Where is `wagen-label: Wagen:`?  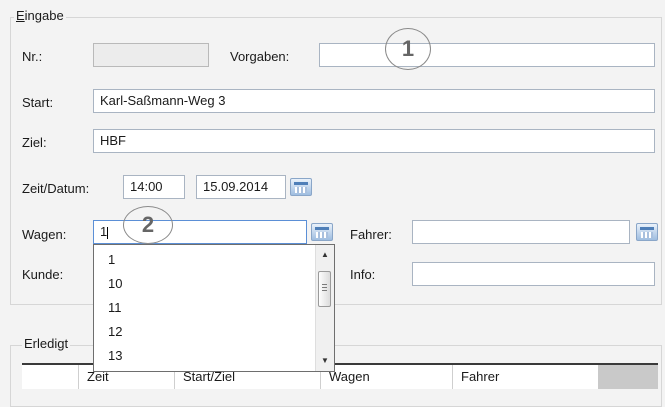
wagen-label: Wagen: is located at coordinates (44, 234).